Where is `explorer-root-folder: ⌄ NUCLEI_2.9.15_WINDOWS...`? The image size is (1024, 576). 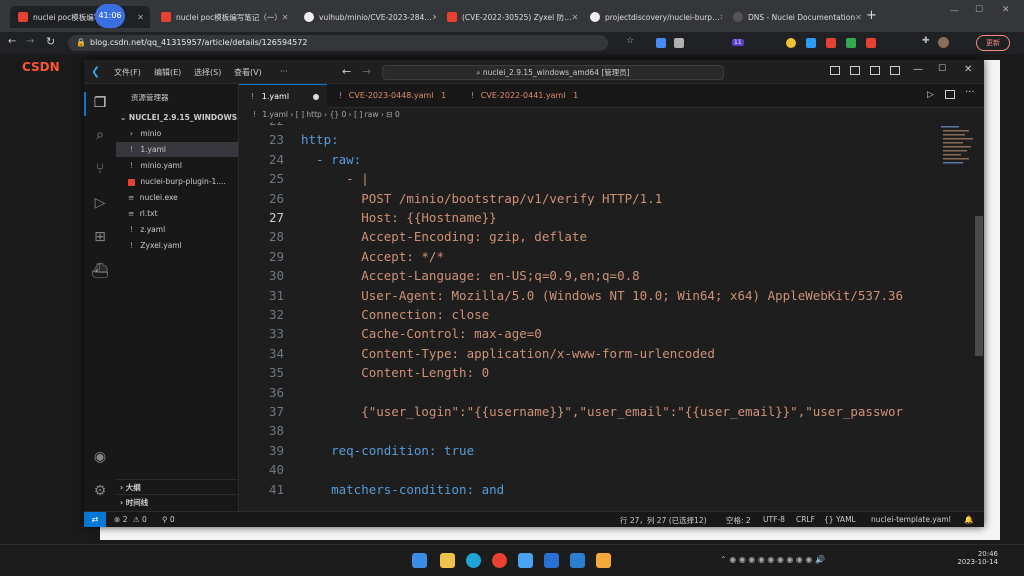 explorer-root-folder: ⌄ NUCLEI_2.9.15_WINDOWS... is located at coordinates (177, 117).